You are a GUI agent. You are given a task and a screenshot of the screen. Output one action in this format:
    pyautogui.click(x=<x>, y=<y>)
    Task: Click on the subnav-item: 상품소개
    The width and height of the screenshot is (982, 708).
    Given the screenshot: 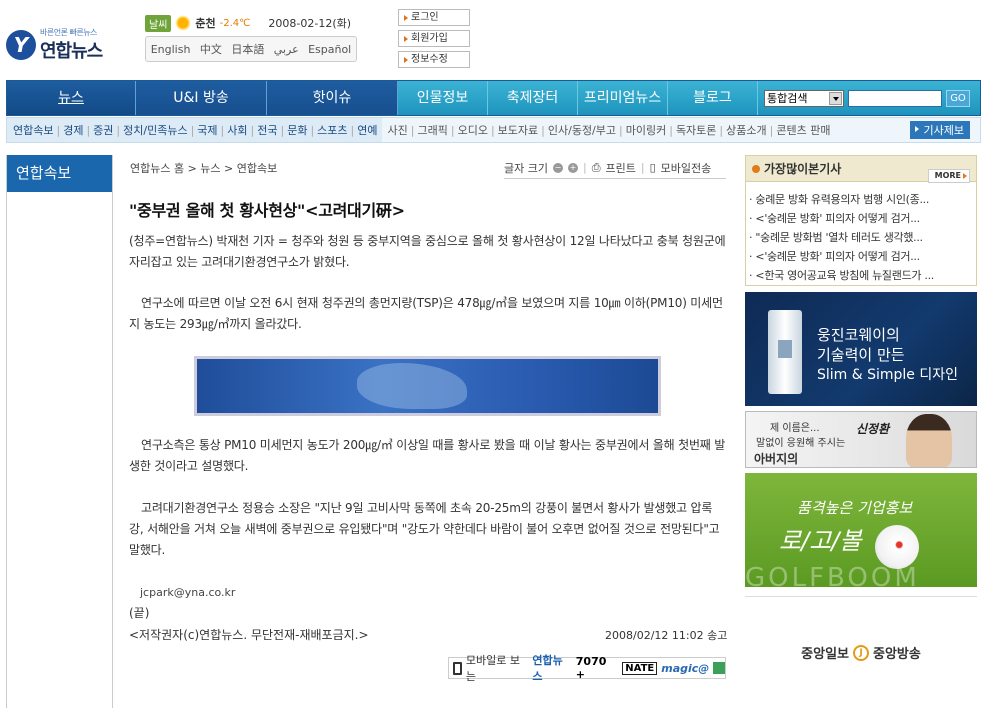 What is the action you would take?
    pyautogui.click(x=746, y=130)
    